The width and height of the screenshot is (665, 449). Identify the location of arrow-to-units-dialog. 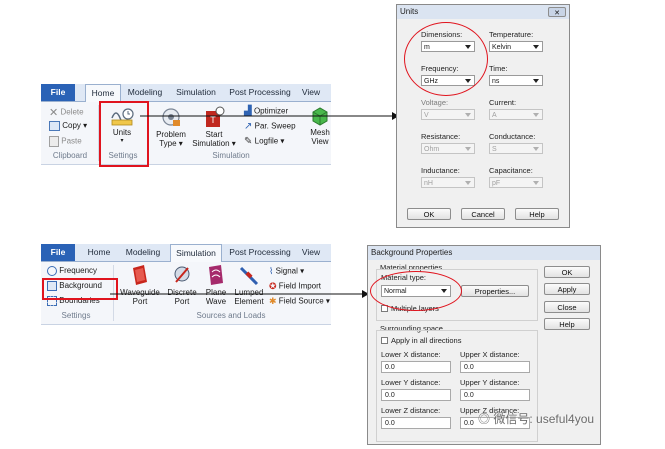
(269, 116).